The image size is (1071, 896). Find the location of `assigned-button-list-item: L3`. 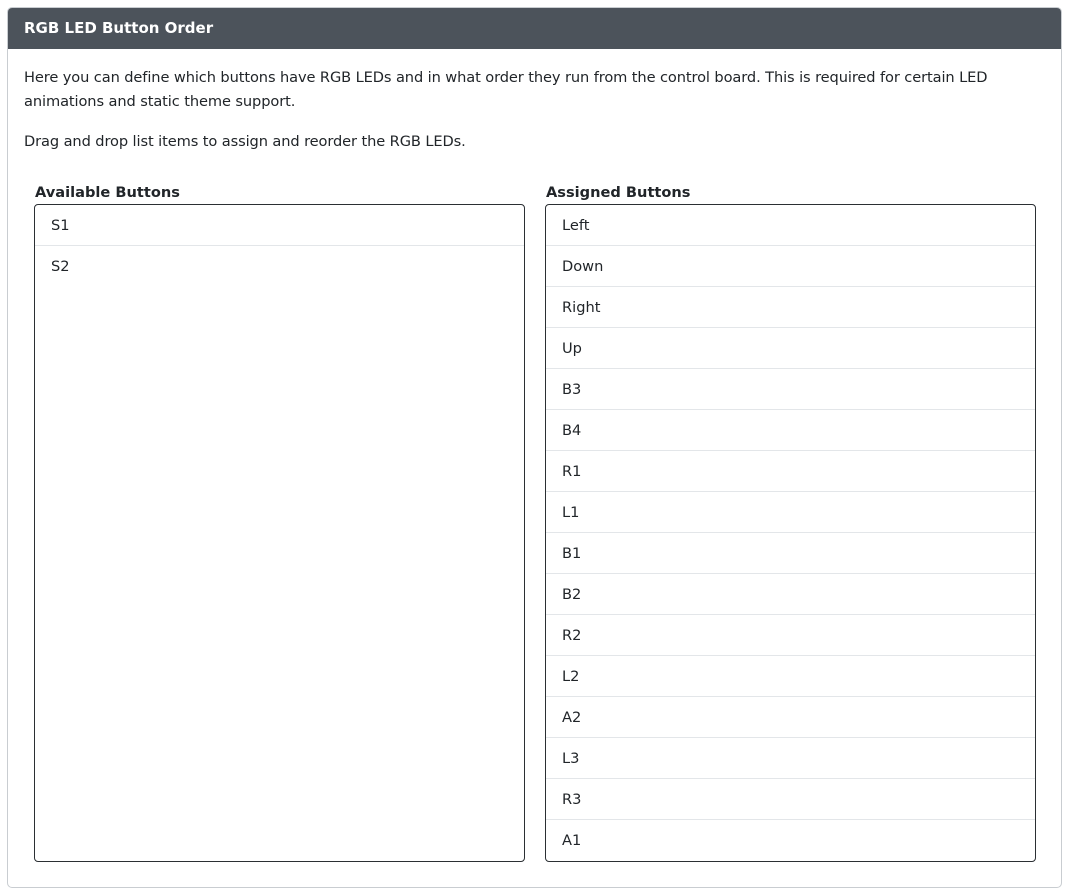

assigned-button-list-item: L3 is located at coordinates (790, 758).